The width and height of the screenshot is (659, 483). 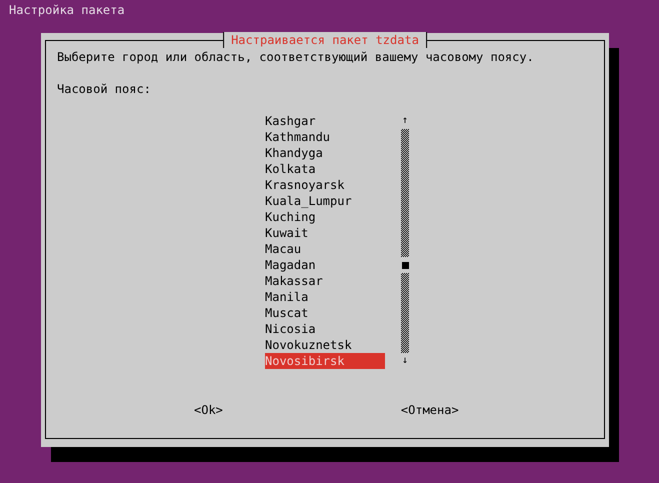 I want to click on timezone-item: Novokuznetsk, so click(x=325, y=345).